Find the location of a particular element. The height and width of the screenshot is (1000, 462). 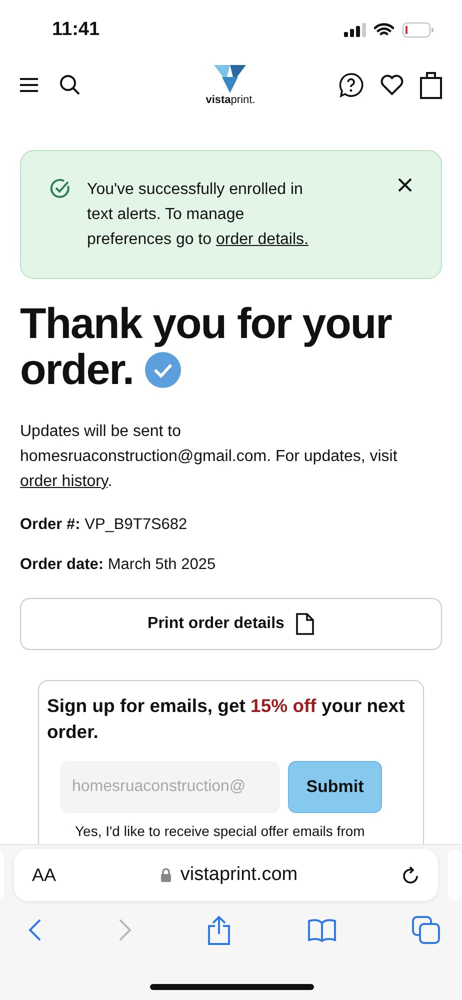

logo-icon is located at coordinates (230, 78).